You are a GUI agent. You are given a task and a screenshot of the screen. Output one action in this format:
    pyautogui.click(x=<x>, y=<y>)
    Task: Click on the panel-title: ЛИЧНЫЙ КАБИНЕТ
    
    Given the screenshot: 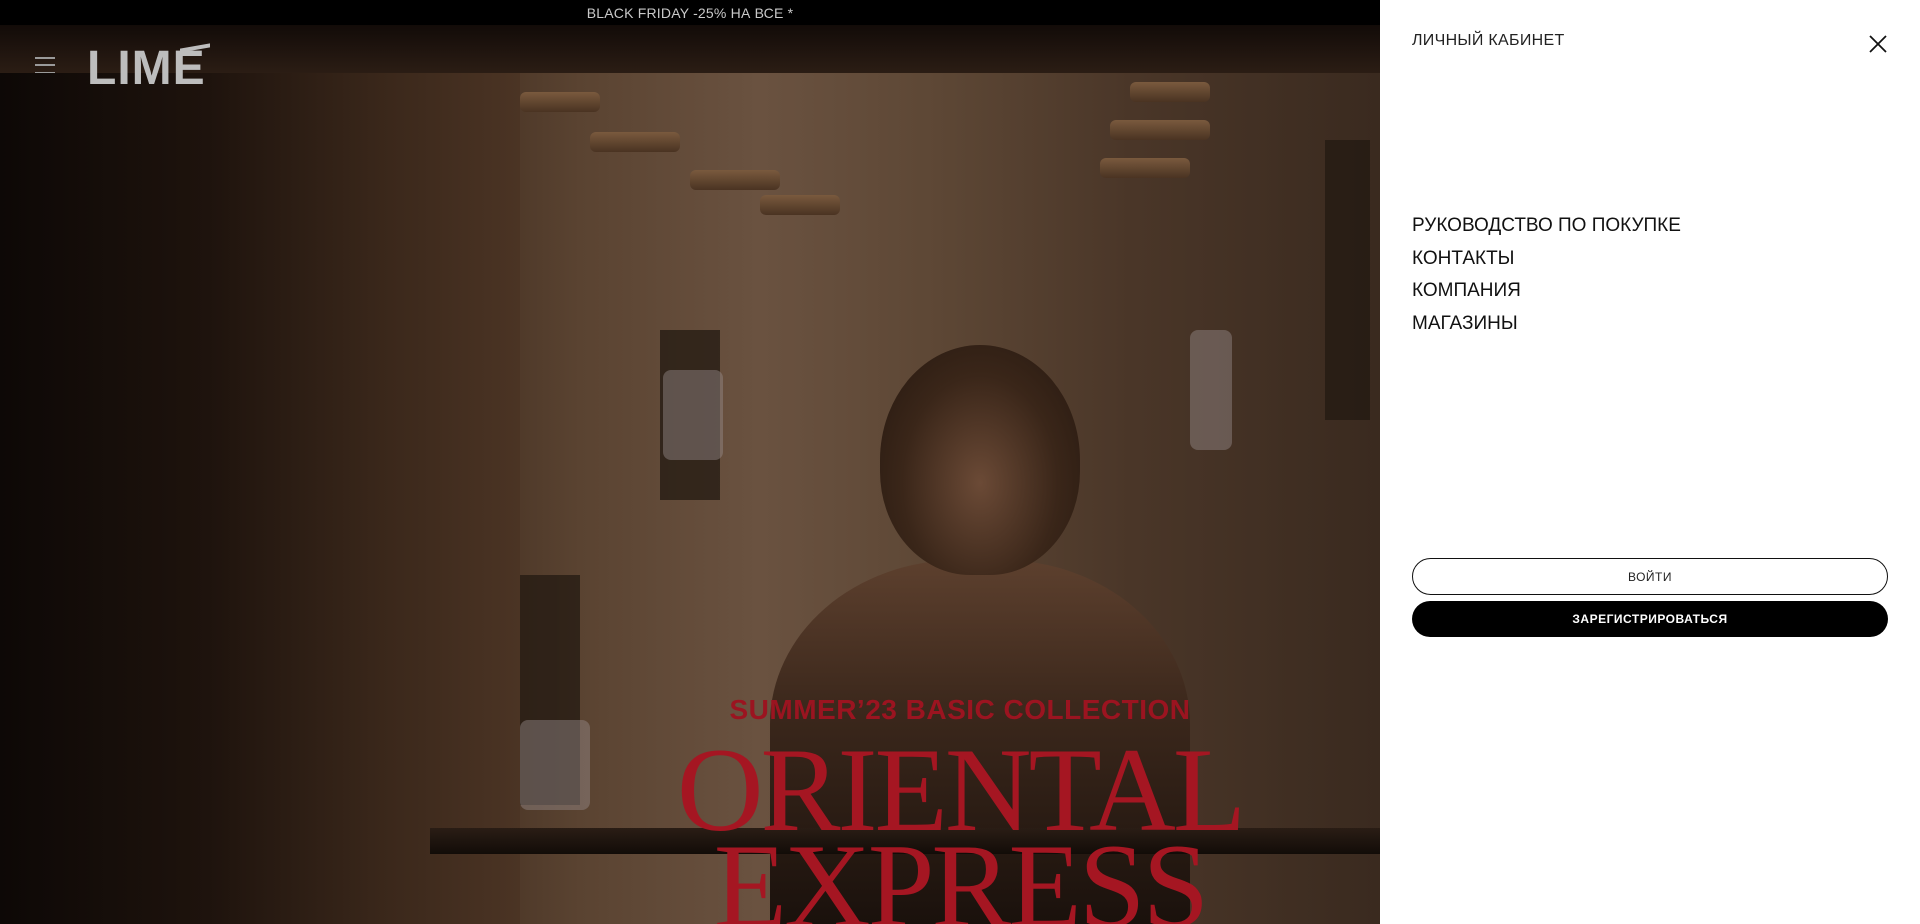 What is the action you would take?
    pyautogui.click(x=1488, y=40)
    